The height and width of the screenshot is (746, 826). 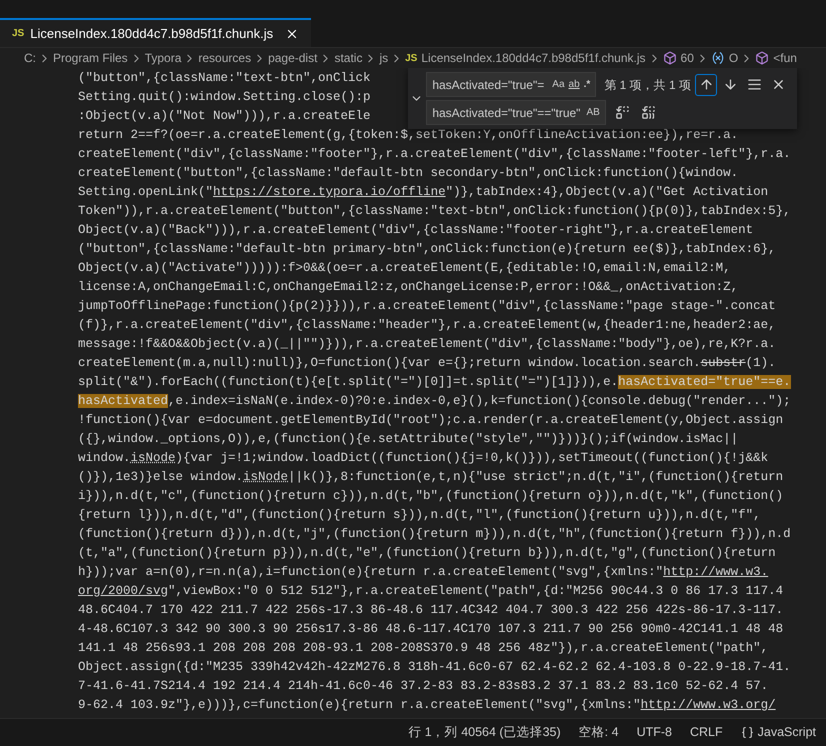 What do you see at coordinates (733, 58) in the screenshot?
I see `breadcrumb-item: O` at bounding box center [733, 58].